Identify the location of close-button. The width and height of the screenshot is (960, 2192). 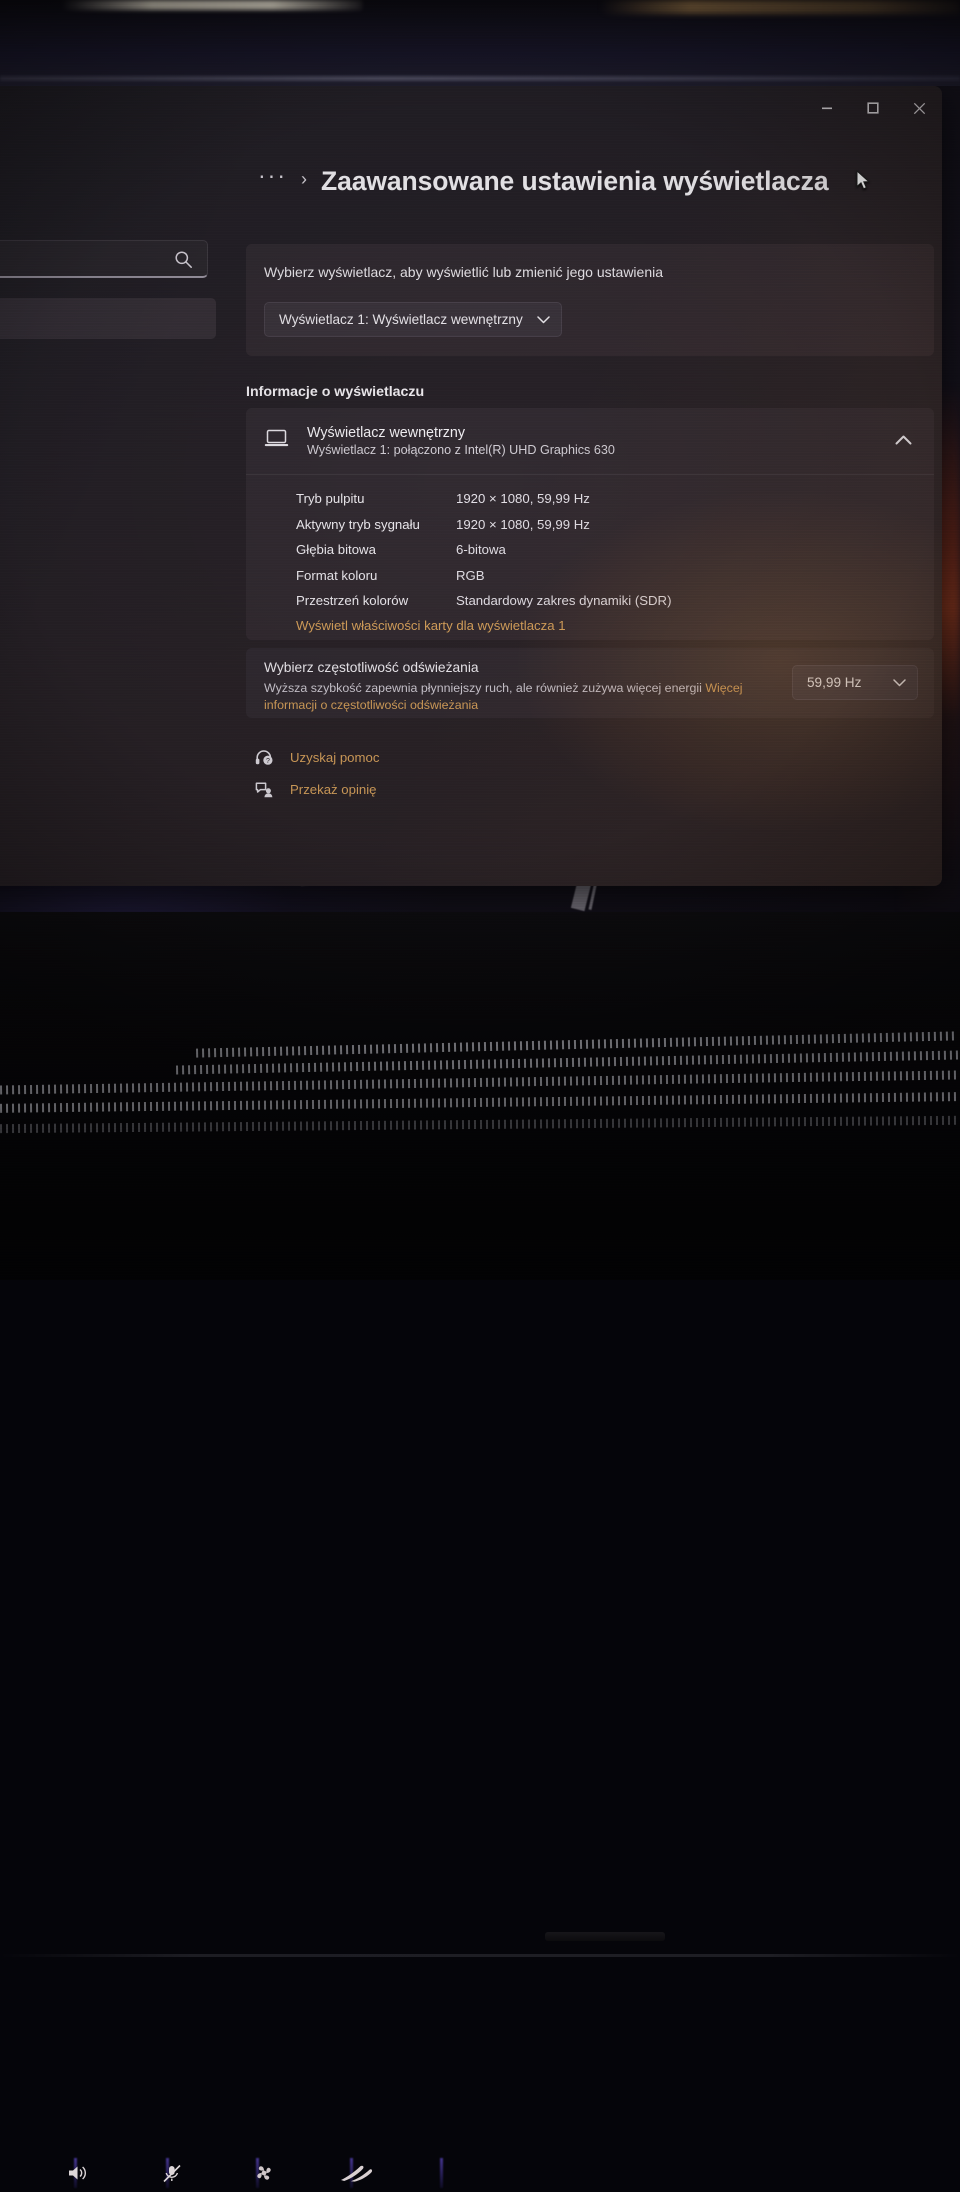
(919, 108).